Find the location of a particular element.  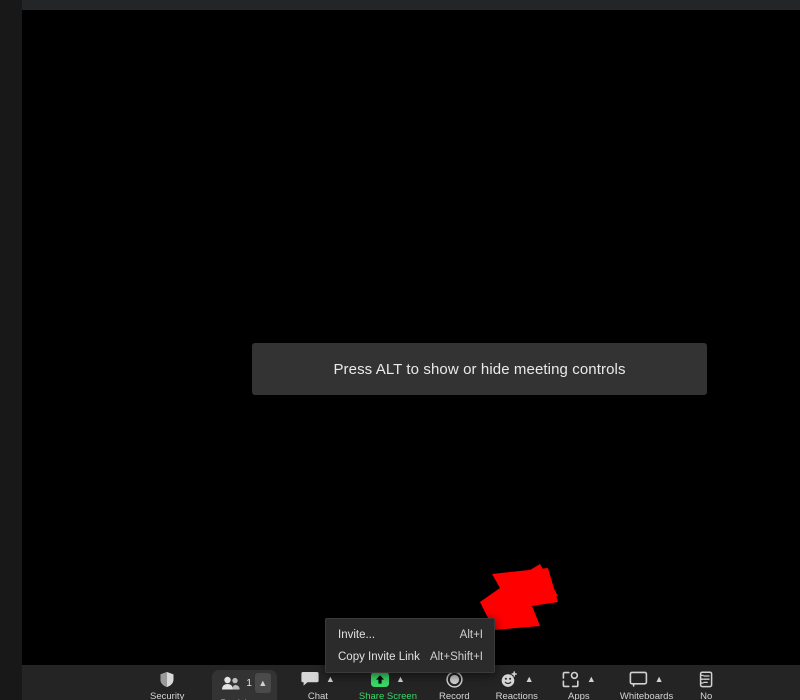

menu-item-copy-invite-link-label: Copy Invite Link is located at coordinates (379, 657).